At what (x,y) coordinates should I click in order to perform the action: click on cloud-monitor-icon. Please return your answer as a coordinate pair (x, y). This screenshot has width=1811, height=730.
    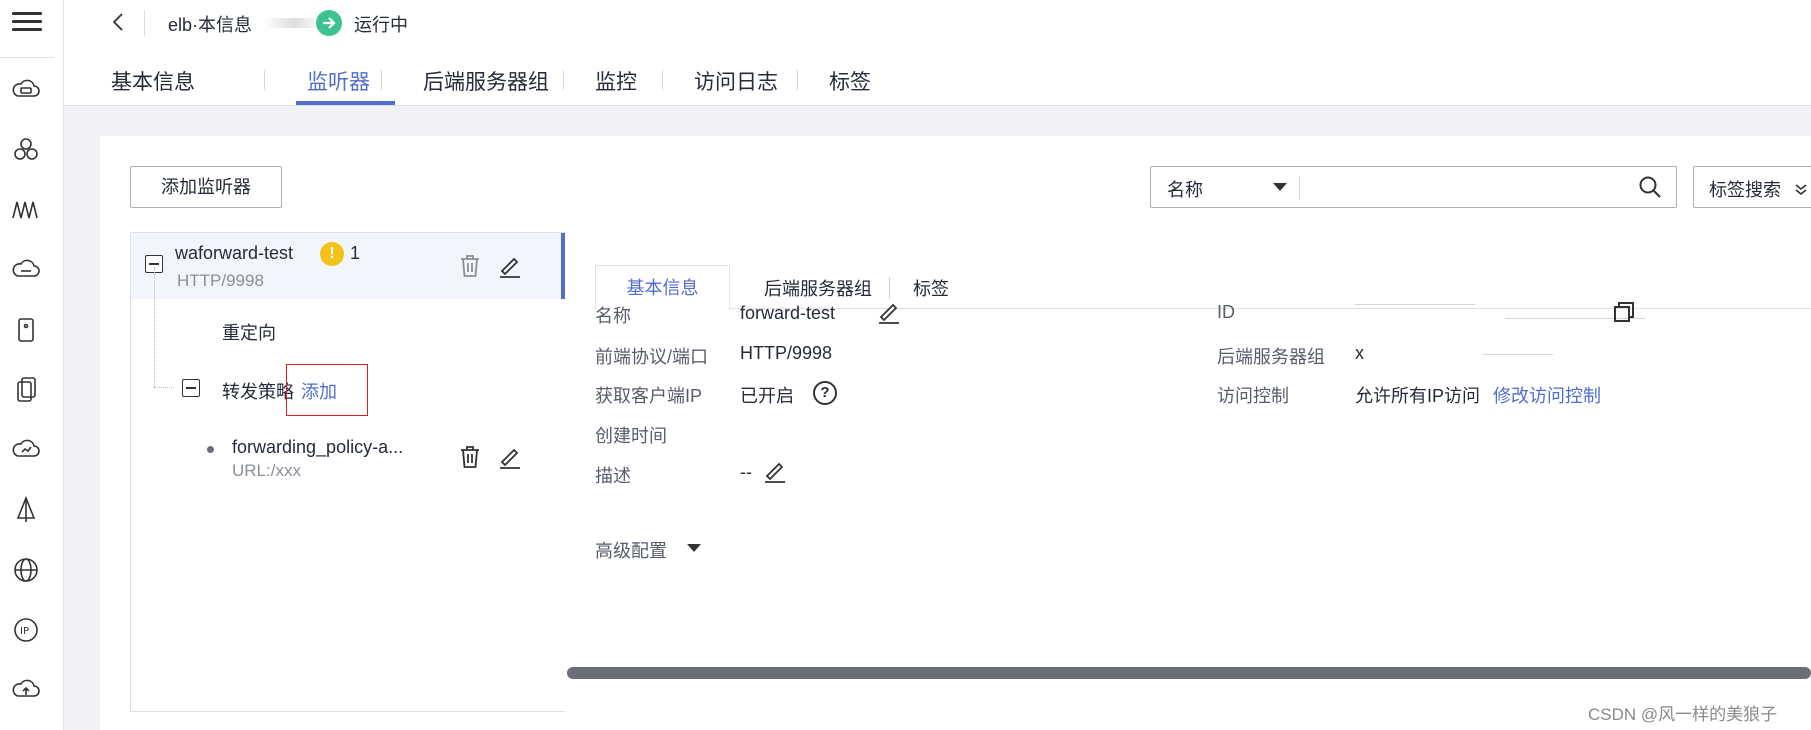
    Looking at the image, I should click on (26, 450).